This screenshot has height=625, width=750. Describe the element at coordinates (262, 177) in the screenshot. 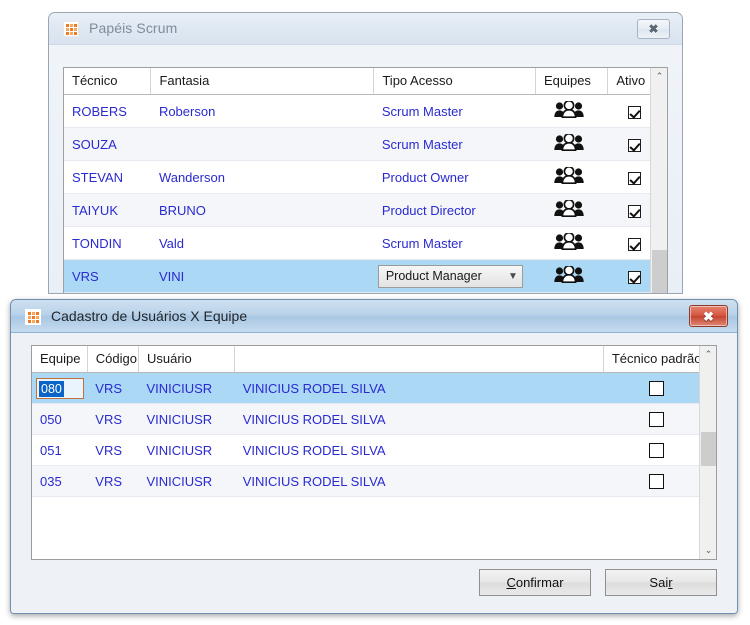

I see `cell-fantasia: Wanderson` at that location.